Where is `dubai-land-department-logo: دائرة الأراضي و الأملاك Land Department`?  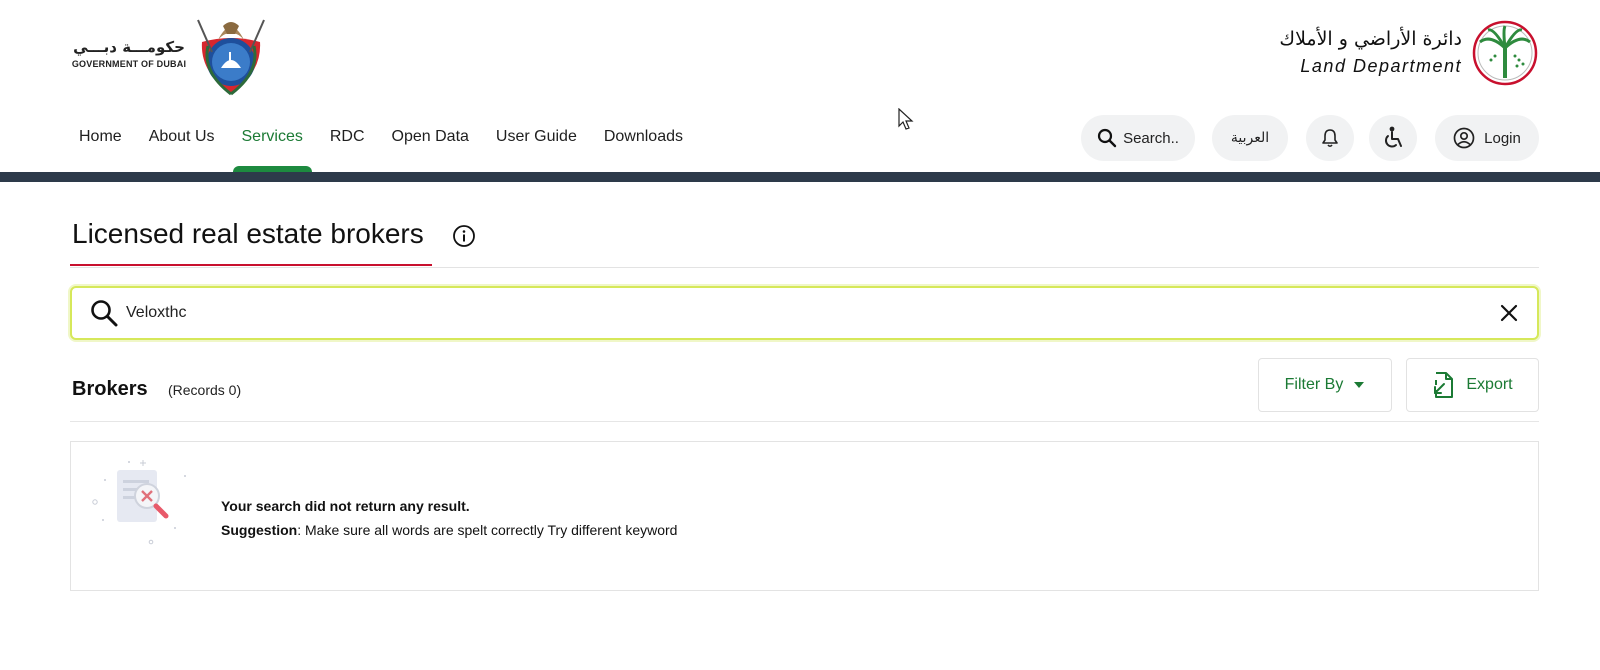 dubai-land-department-logo: دائرة الأراضي و الأملاك Land Department is located at coordinates (1406, 53).